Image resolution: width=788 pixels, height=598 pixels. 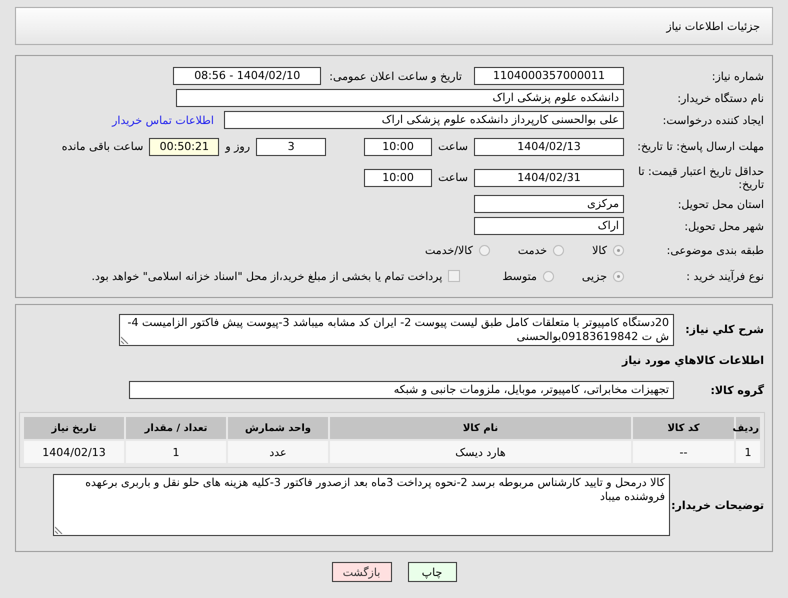 I want to click on field-label: شماره نیاز:, so click(x=737, y=76).